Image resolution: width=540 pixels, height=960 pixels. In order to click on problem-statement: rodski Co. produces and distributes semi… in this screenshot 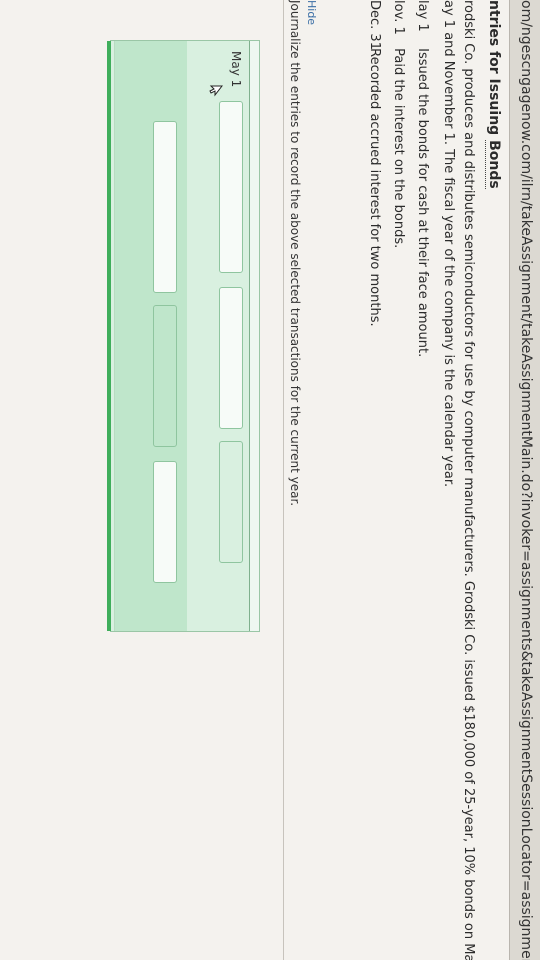, I will do `click(458, 480)`.